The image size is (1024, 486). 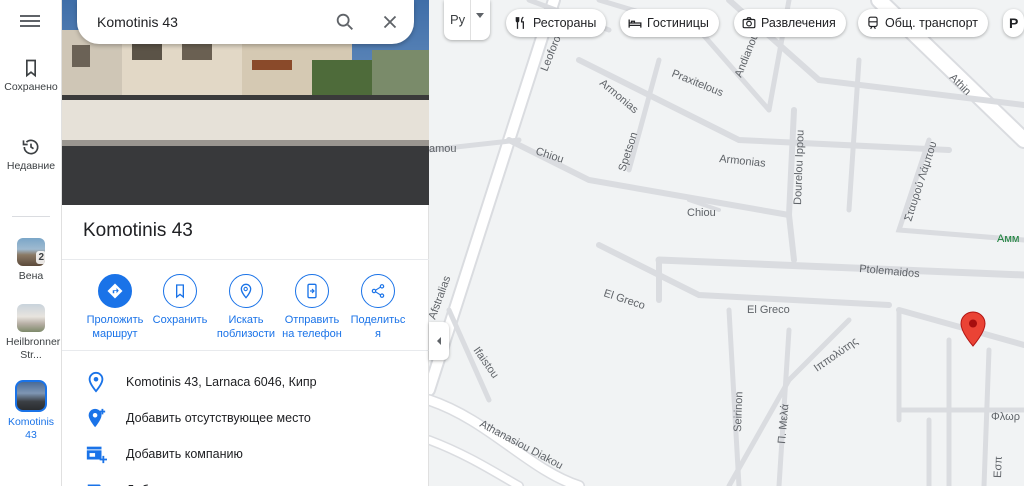 What do you see at coordinates (998, 467) in the screenshot?
I see `street-label: Εσπ` at bounding box center [998, 467].